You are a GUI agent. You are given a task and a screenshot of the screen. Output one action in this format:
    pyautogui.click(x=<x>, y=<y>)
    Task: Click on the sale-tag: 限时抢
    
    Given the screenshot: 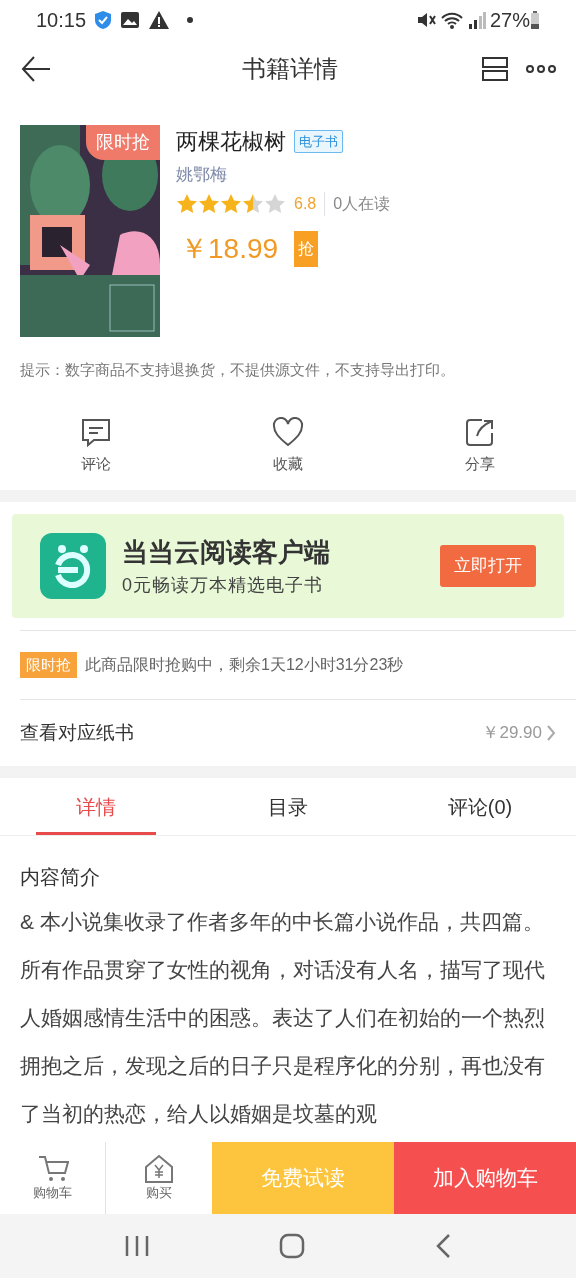 What is the action you would take?
    pyautogui.click(x=48, y=665)
    